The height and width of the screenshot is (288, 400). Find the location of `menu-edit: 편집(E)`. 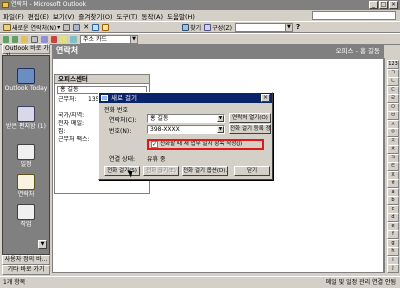

menu-edit: 편집(E) is located at coordinates (38, 16).